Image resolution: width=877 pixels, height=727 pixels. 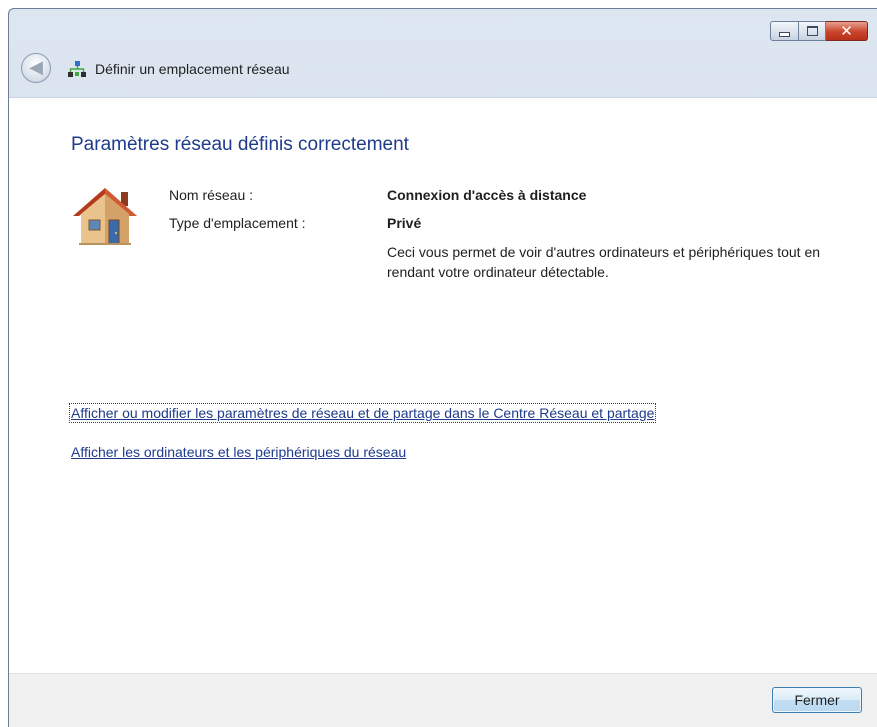 I want to click on close-window-button: ✕, so click(x=847, y=31).